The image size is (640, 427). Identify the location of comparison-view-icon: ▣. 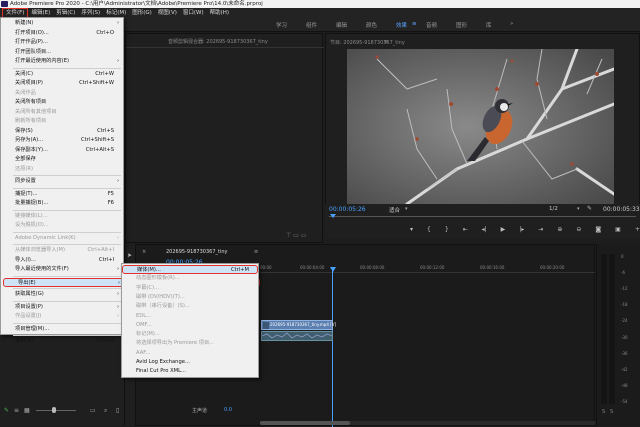
(618, 229).